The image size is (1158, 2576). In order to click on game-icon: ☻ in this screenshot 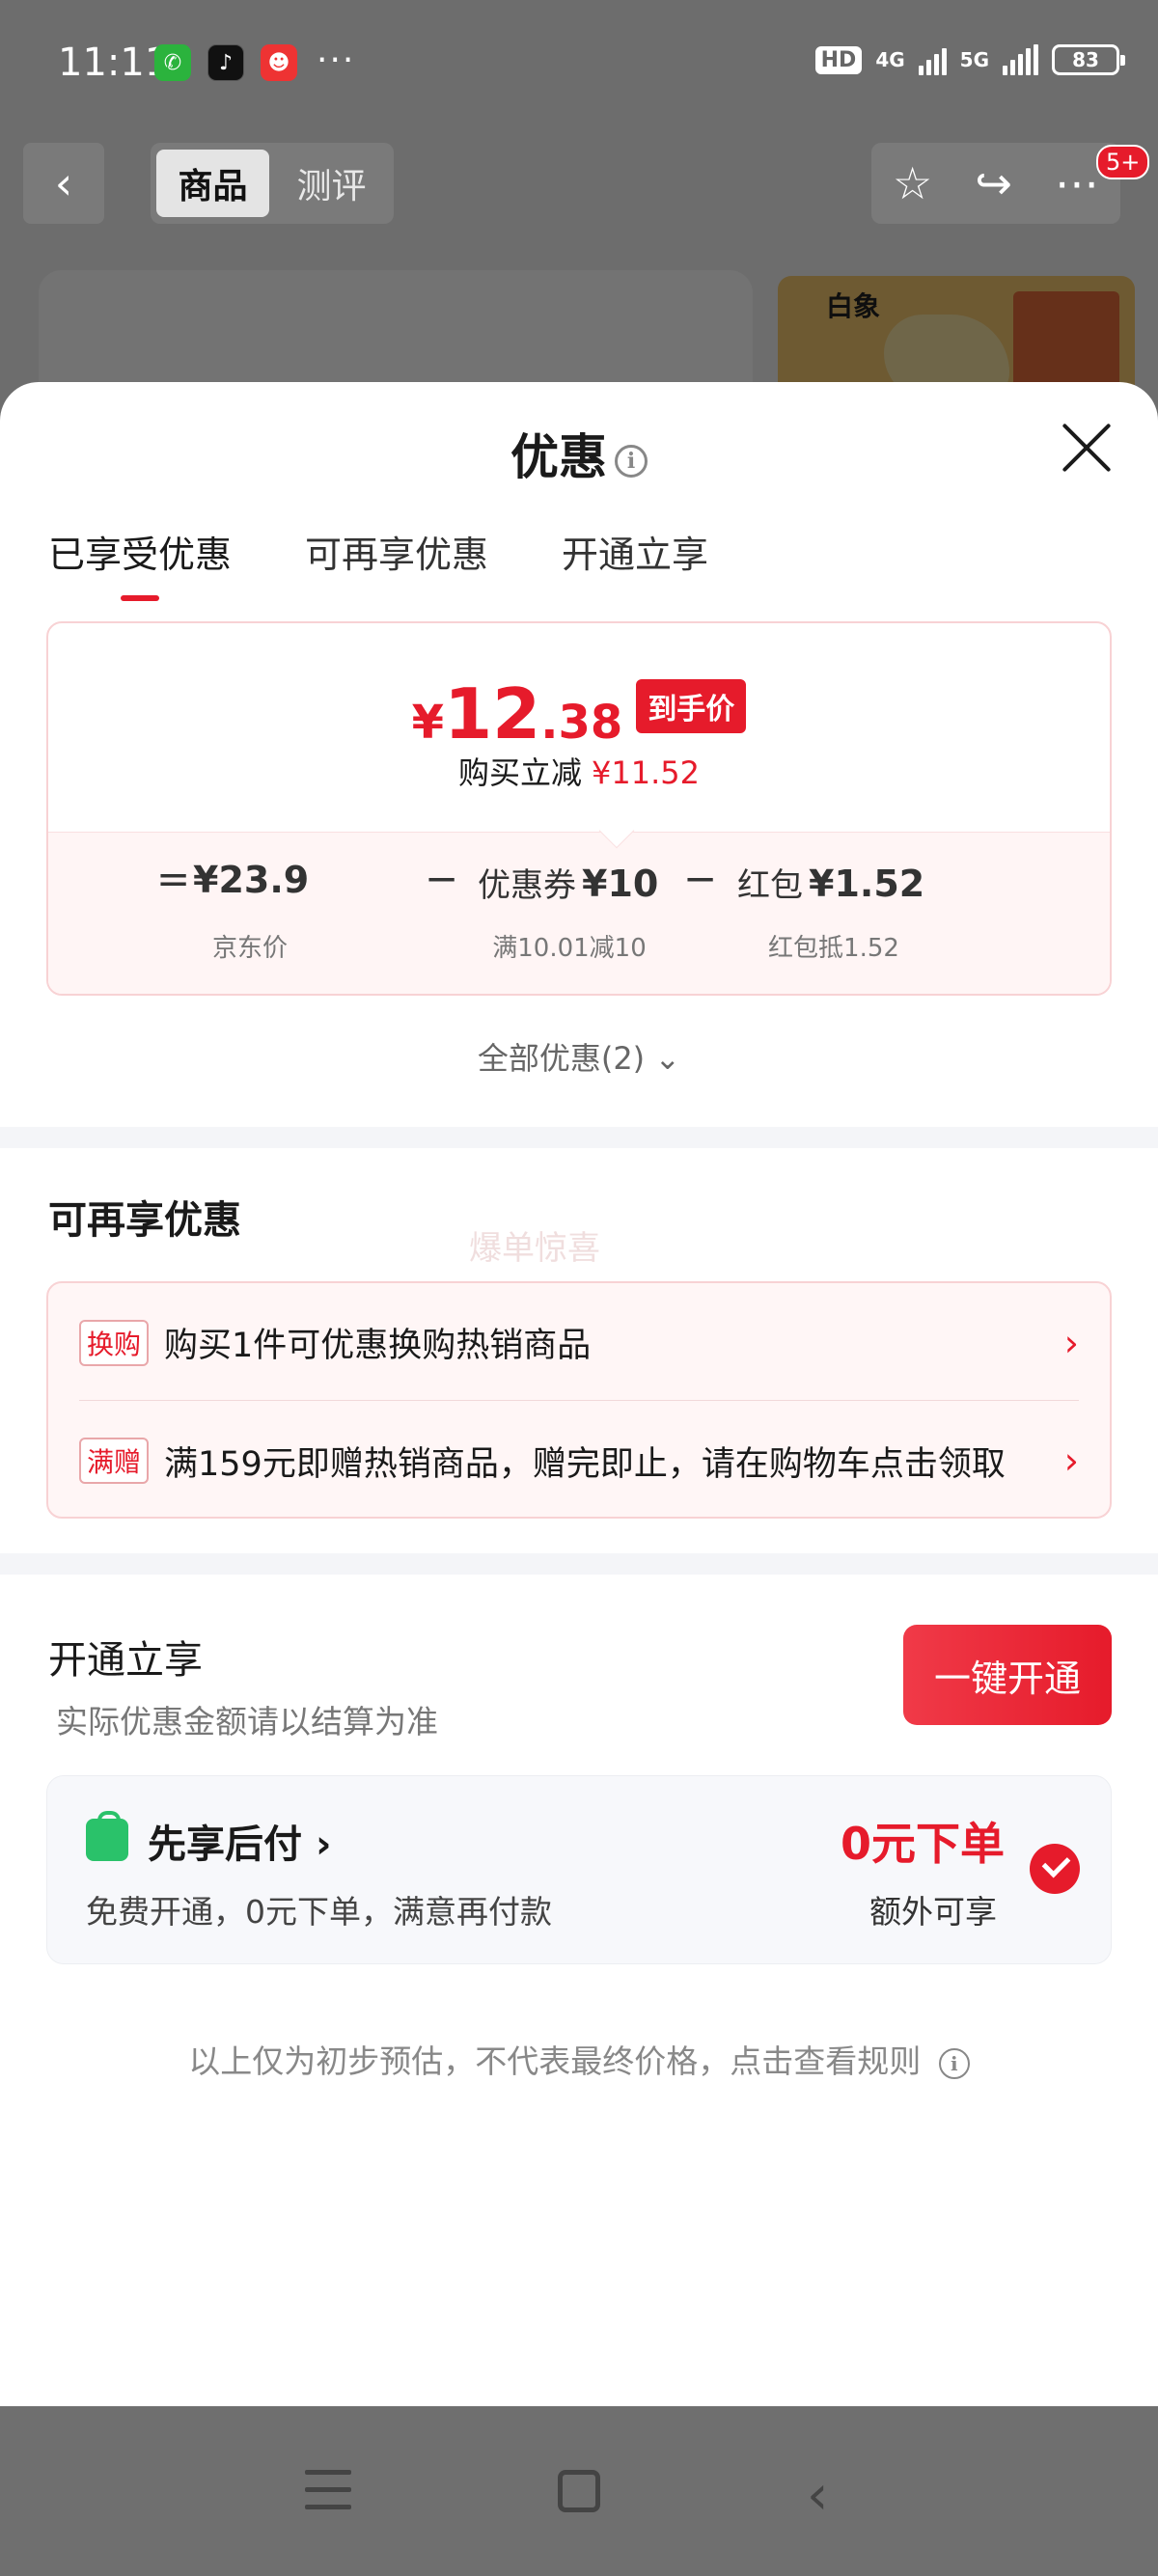, I will do `click(279, 63)`.